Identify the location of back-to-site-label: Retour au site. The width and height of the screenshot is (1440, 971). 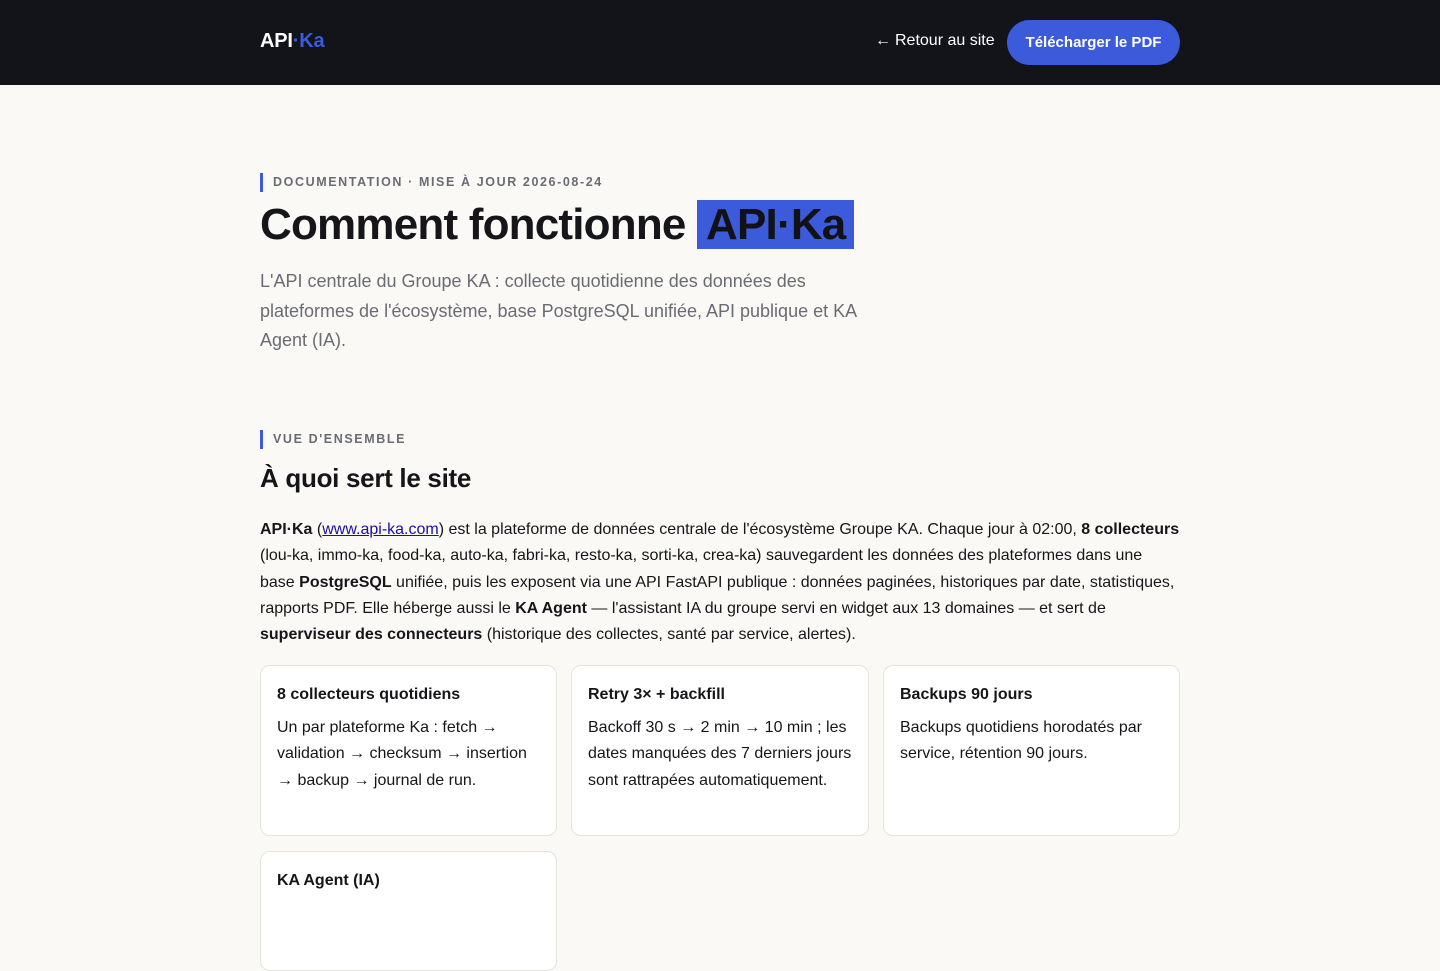
(945, 40).